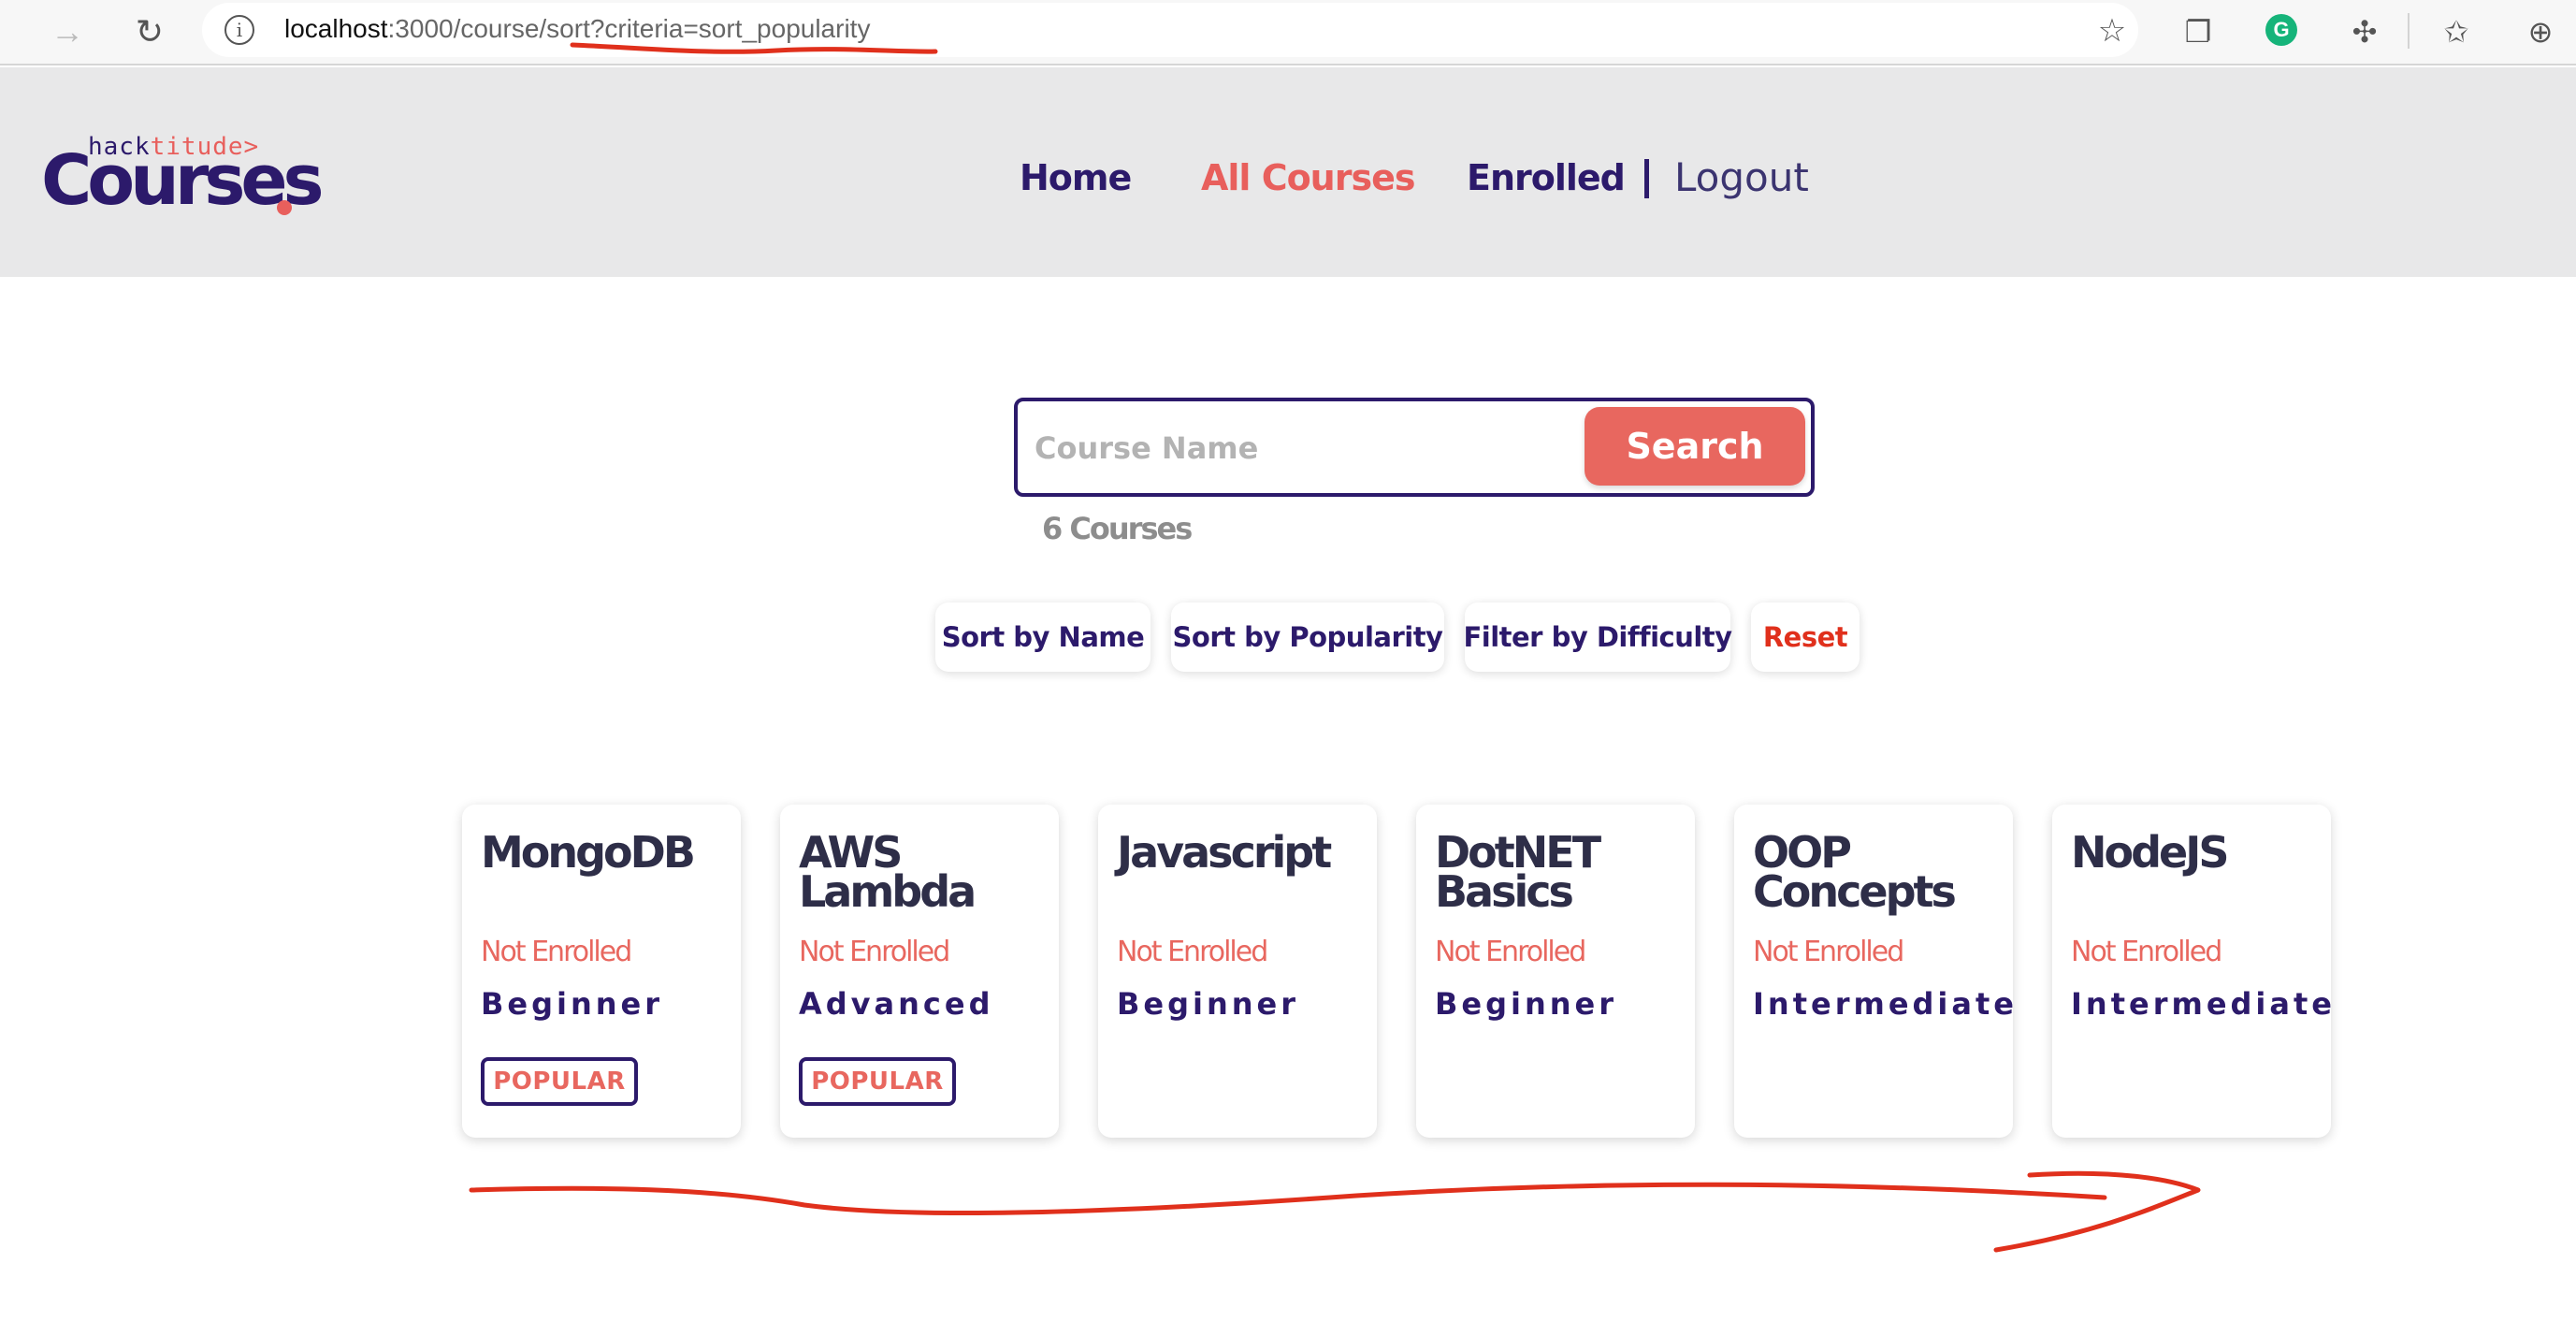  I want to click on course-card: OOP Concepts Not Enrolled Intermediate, so click(1874, 971).